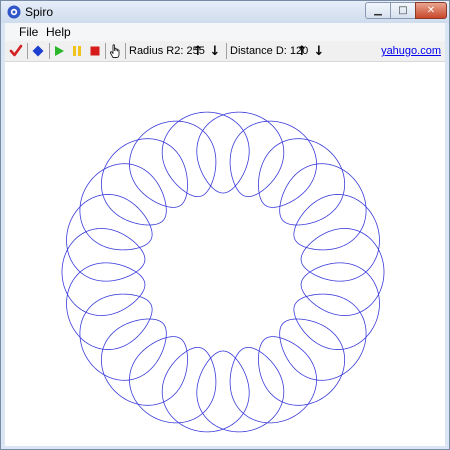 The width and height of the screenshot is (450, 450). I want to click on title-bar: Spiro ▁ □ ✕, so click(225, 12).